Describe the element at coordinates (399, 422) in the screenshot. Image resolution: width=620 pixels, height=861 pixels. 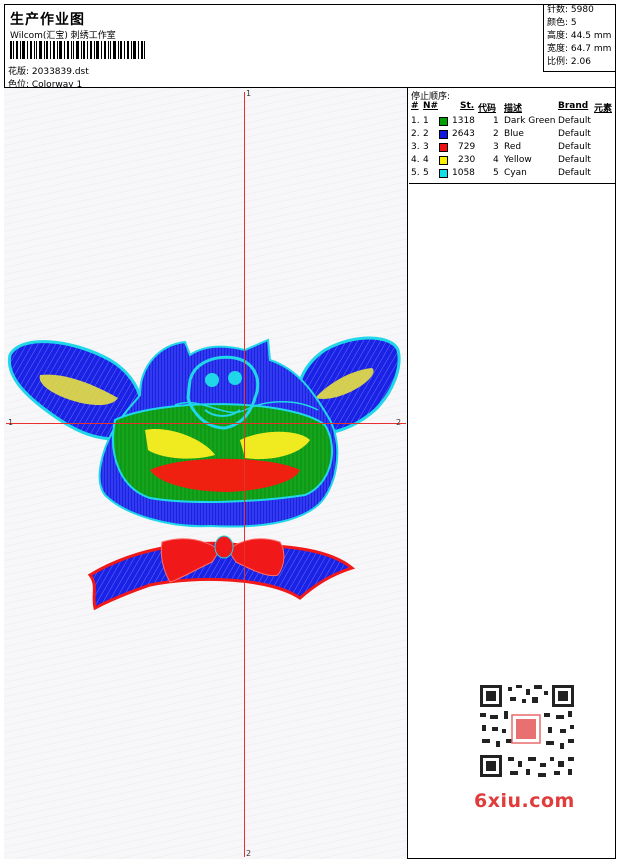
I see `marker-right: 2` at that location.